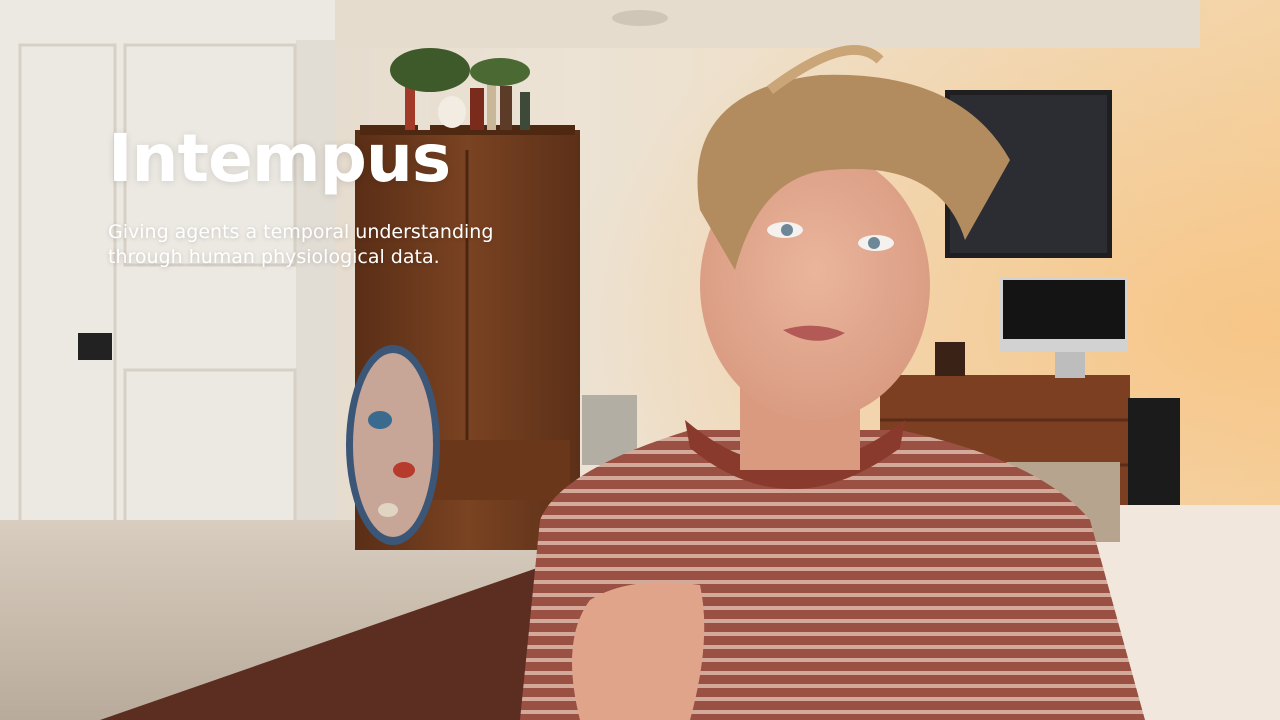 The height and width of the screenshot is (720, 1280). What do you see at coordinates (301, 231) in the screenshot?
I see `overlay-subtitle-line-1: Giving agents a temporal understanding` at bounding box center [301, 231].